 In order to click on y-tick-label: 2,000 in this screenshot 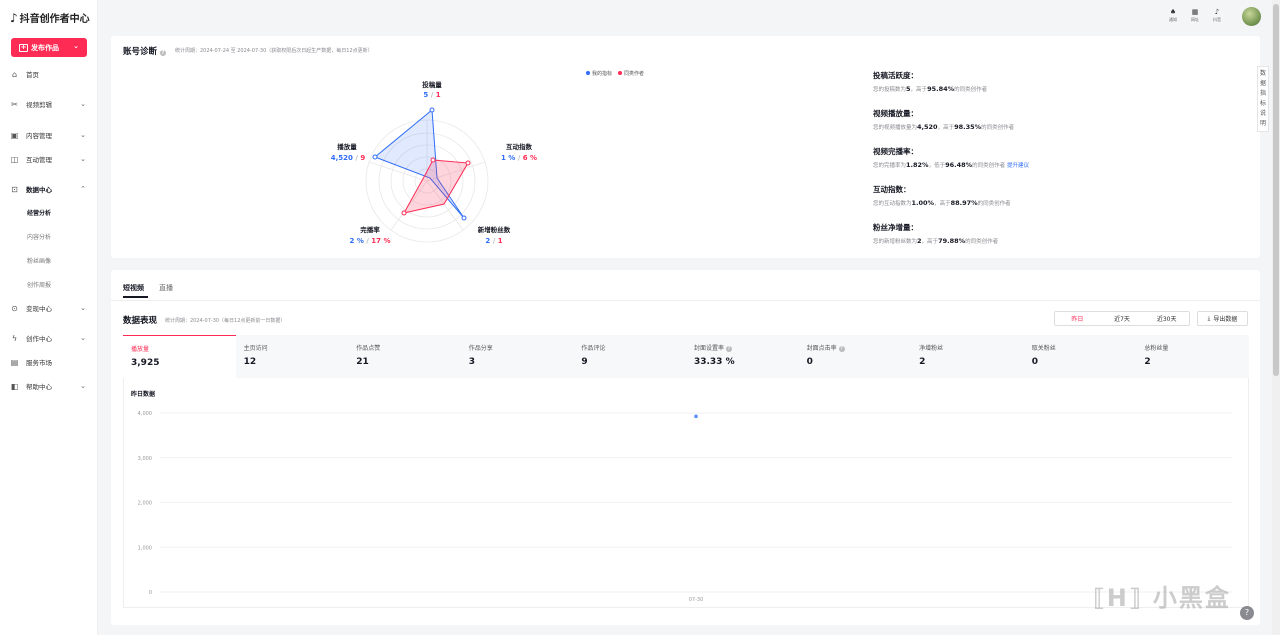, I will do `click(145, 504)`.